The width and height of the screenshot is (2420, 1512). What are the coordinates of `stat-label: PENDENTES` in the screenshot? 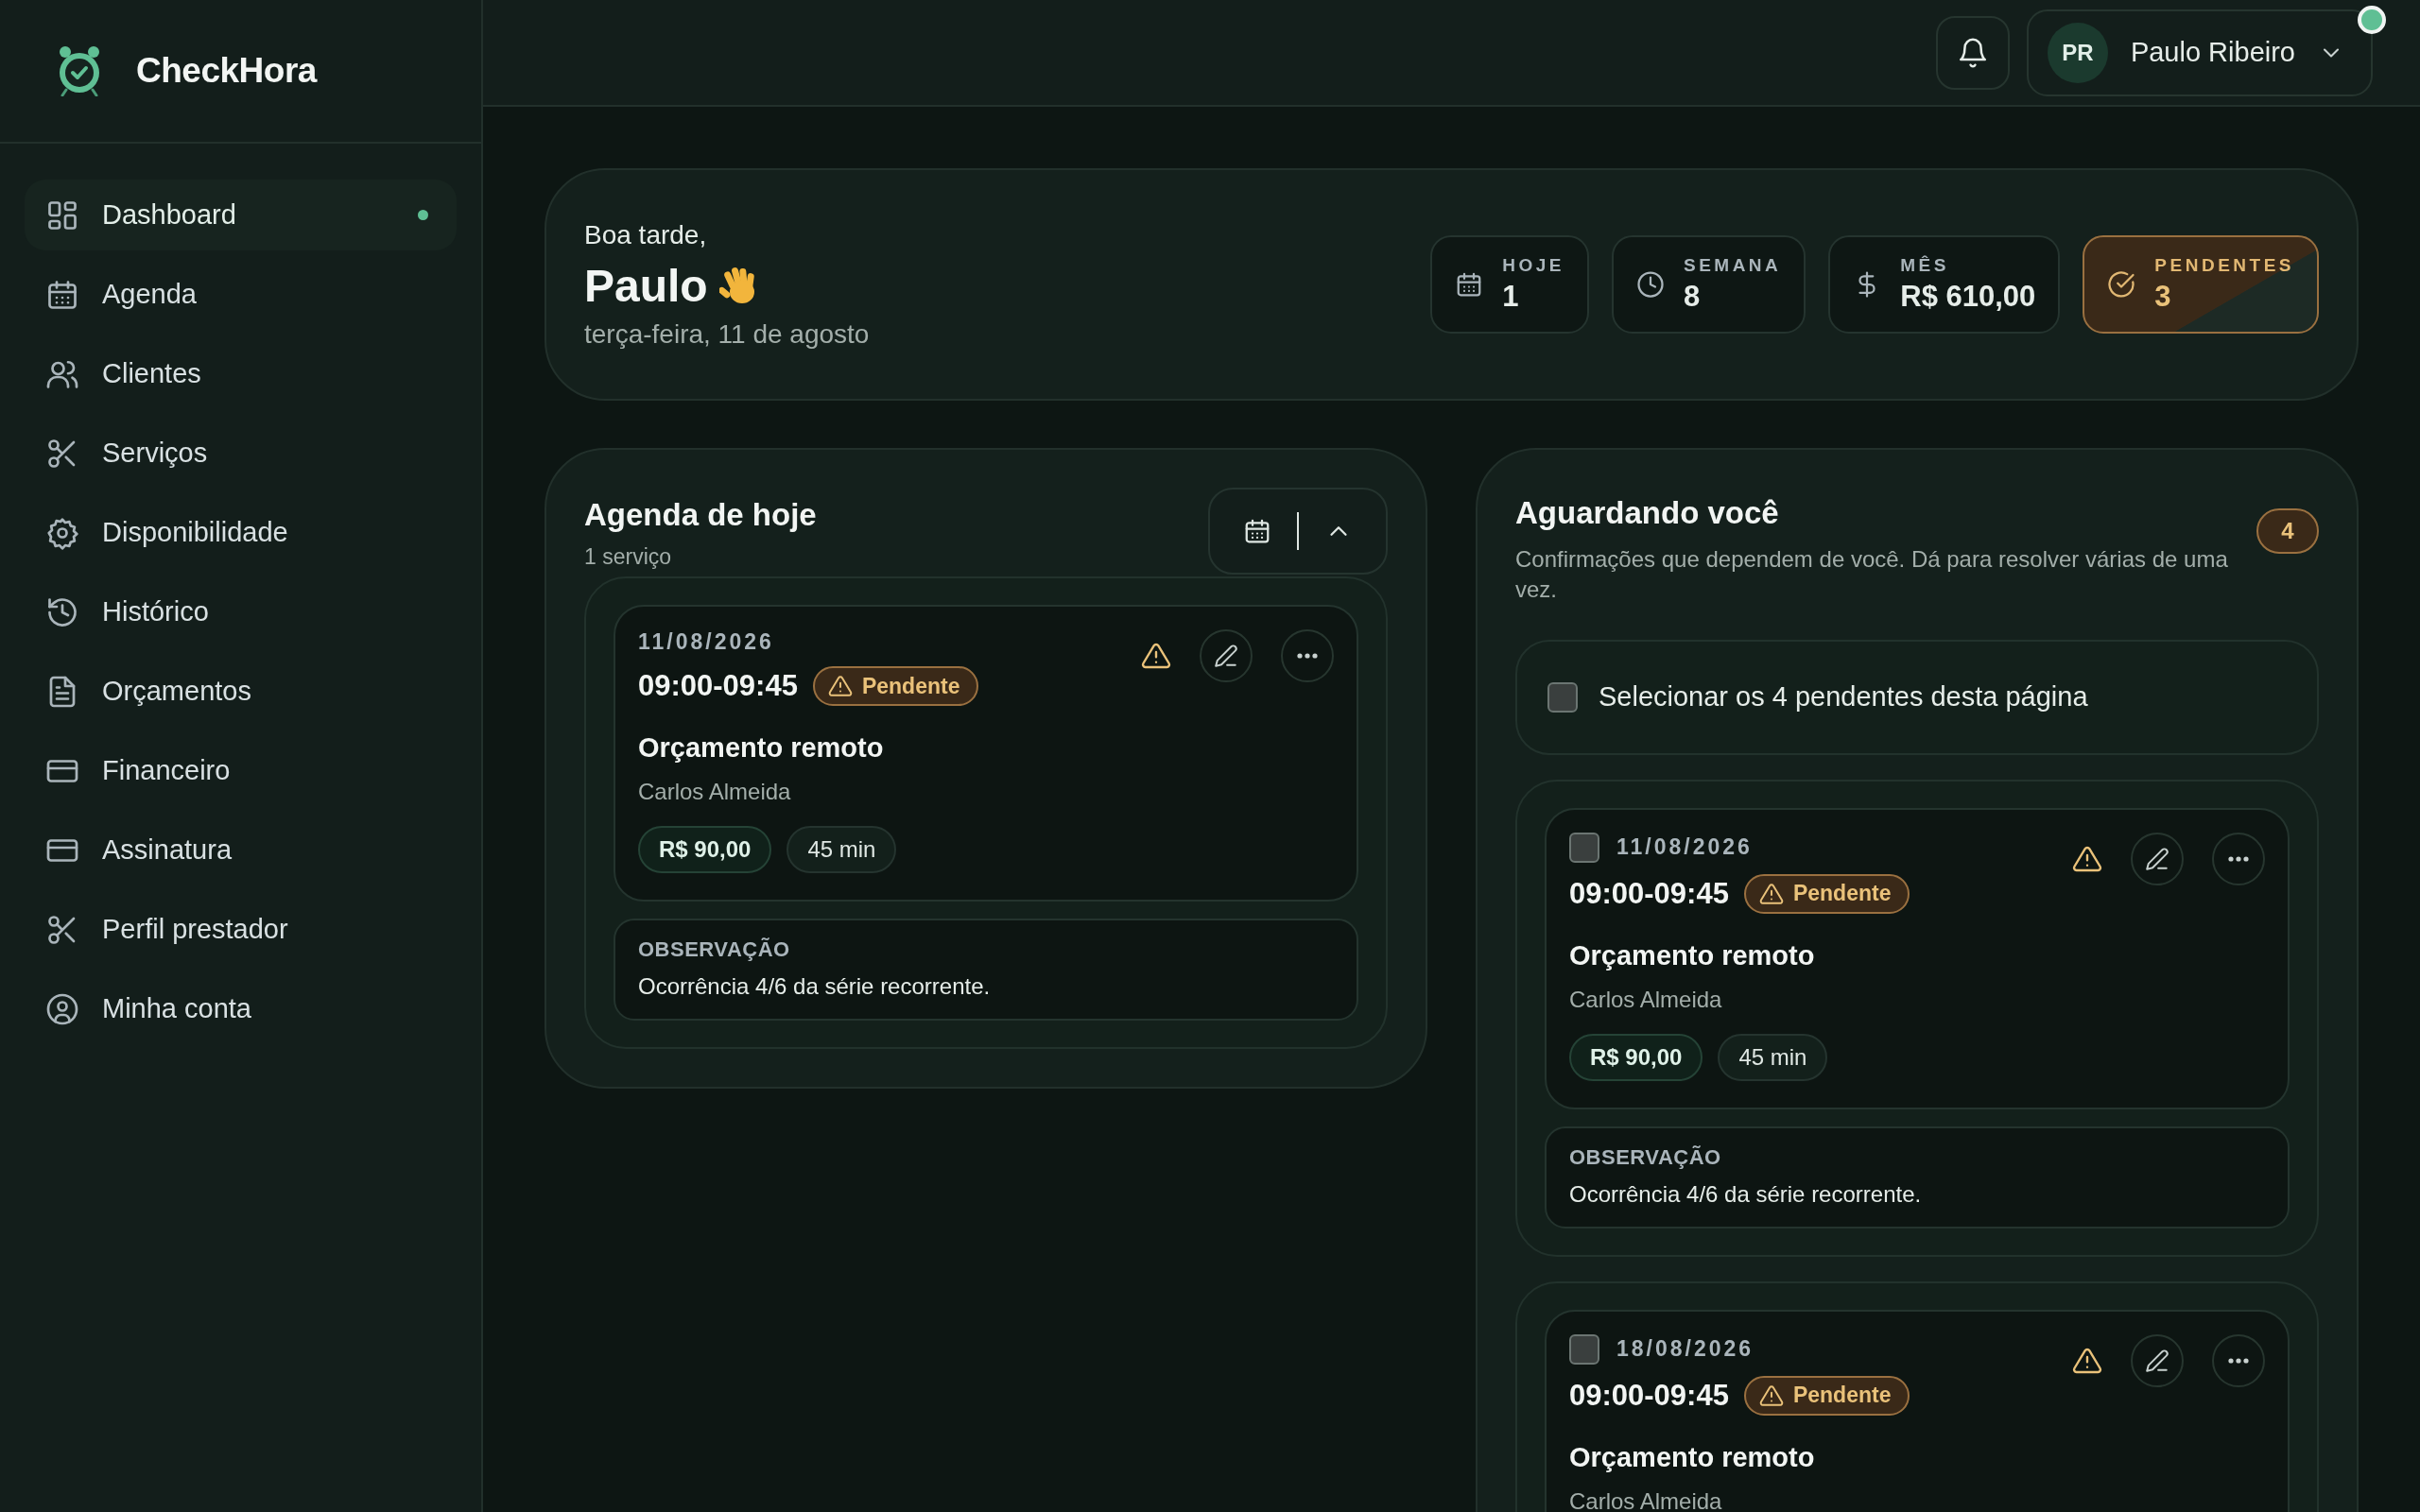 It's located at (2224, 265).